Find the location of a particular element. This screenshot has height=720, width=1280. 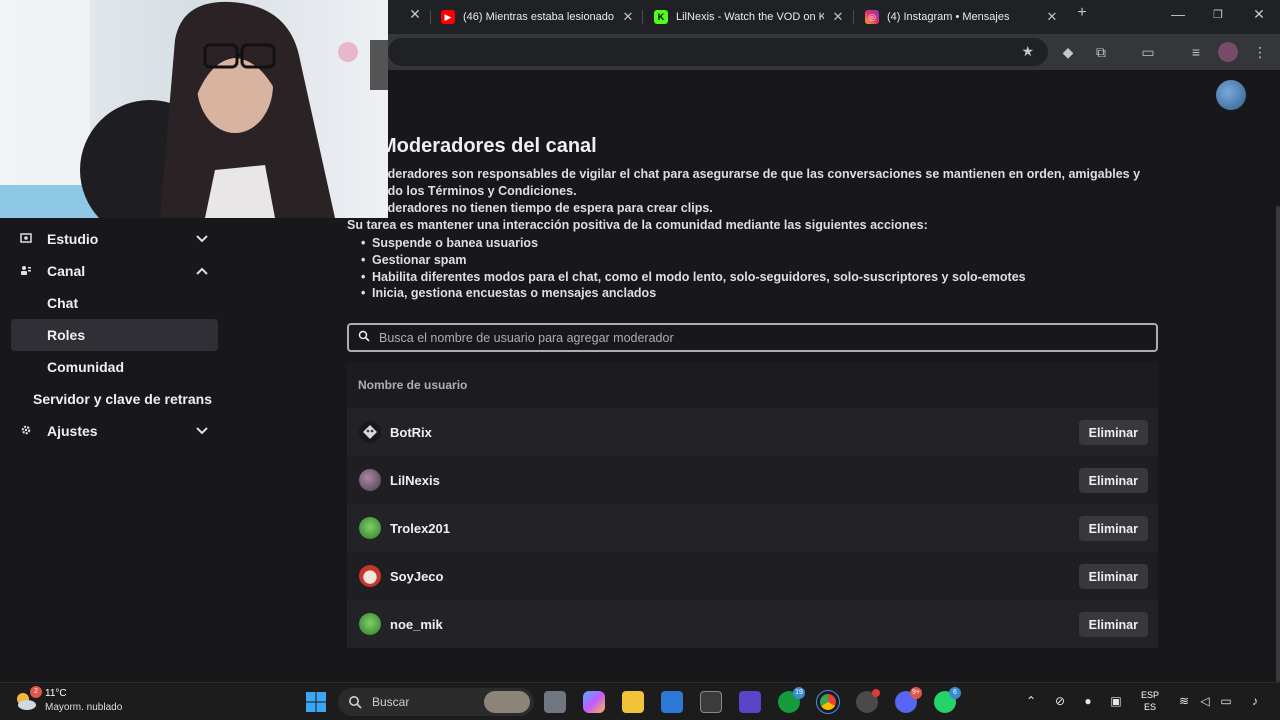

table-row: noe_mik Eliminar is located at coordinates (752, 624).